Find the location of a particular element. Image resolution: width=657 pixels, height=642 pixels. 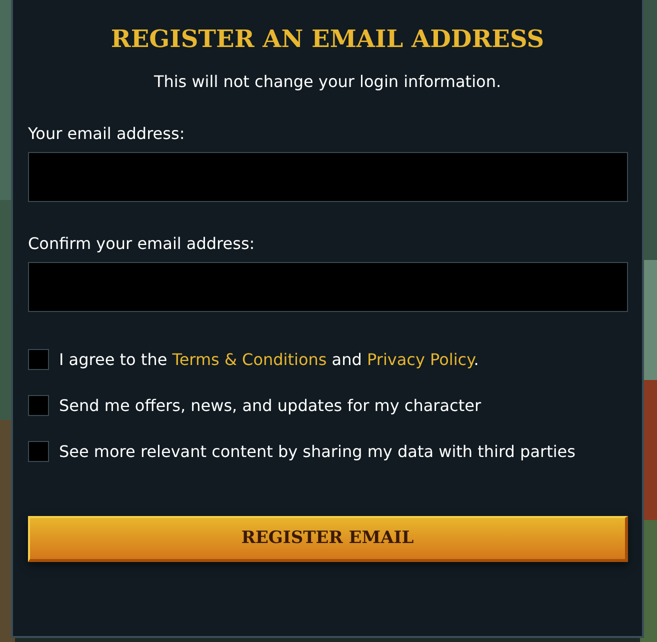

subtitle: This will not change your login information. is located at coordinates (327, 82).